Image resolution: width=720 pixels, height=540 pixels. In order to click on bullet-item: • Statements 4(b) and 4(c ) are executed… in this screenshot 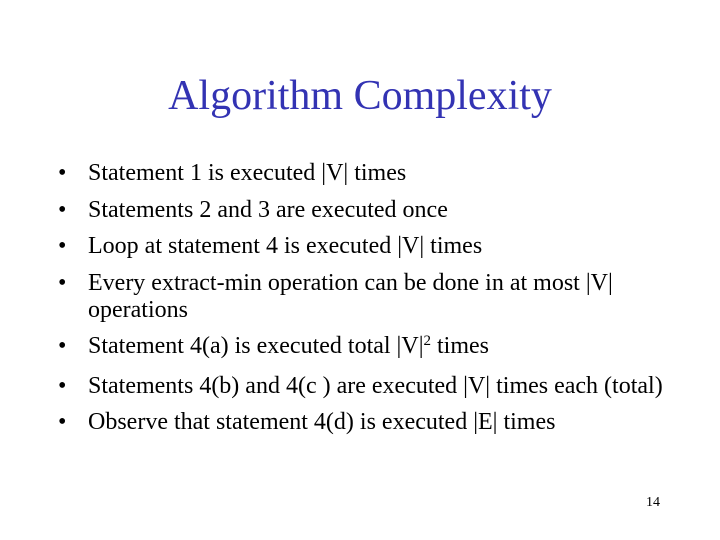, I will do `click(368, 386)`.